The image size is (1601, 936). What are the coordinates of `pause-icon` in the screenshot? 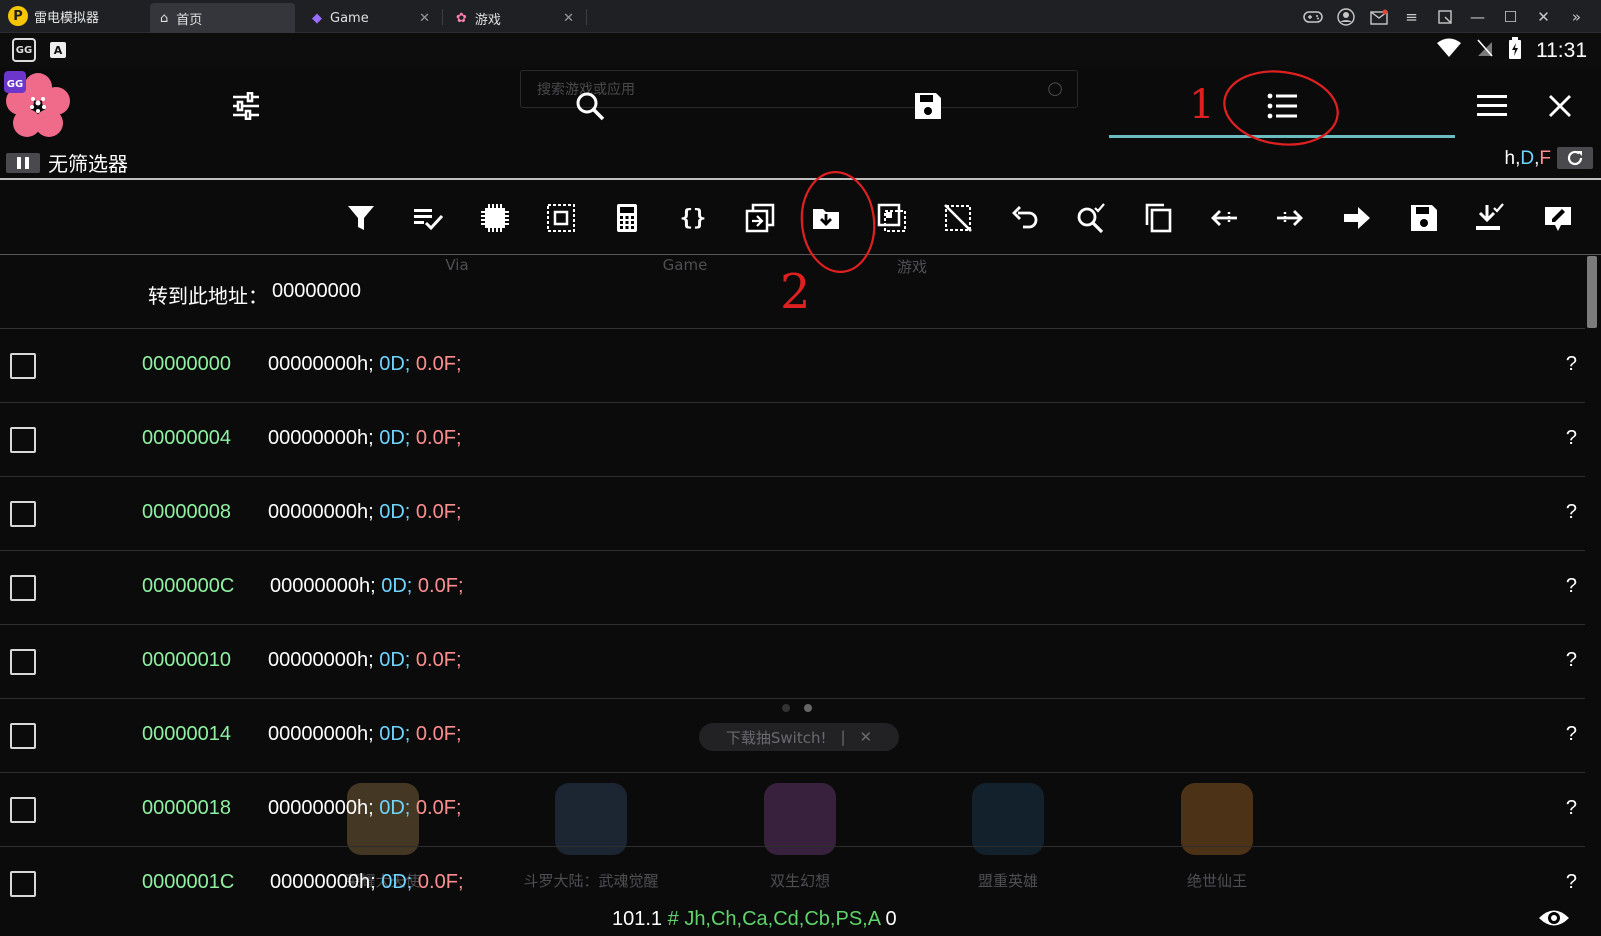 It's located at (19, 162).